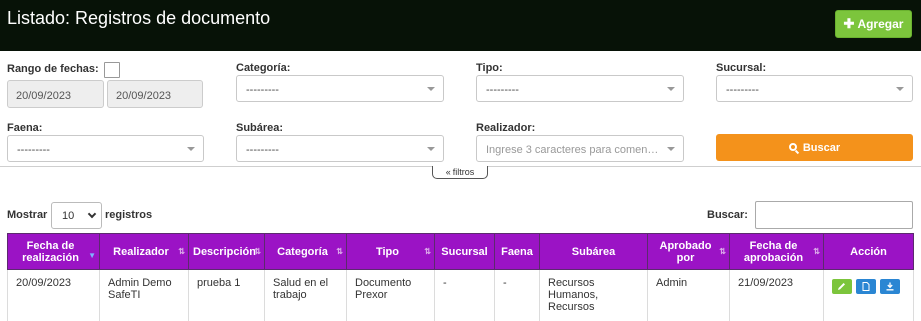  What do you see at coordinates (226, 251) in the screenshot?
I see `column-header-descripcion: Descripción ⇅` at bounding box center [226, 251].